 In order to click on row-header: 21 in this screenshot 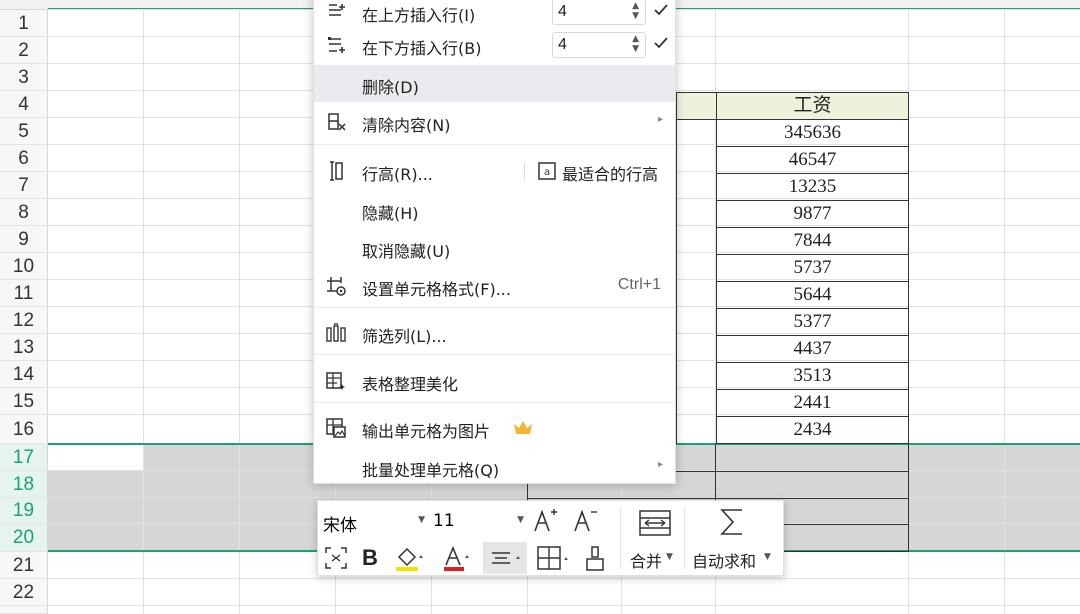, I will do `click(24, 565)`.